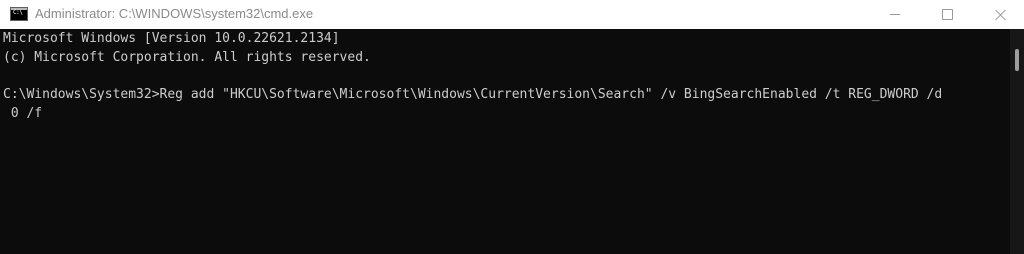  What do you see at coordinates (1017, 141) in the screenshot?
I see `vertical-scrollbar` at bounding box center [1017, 141].